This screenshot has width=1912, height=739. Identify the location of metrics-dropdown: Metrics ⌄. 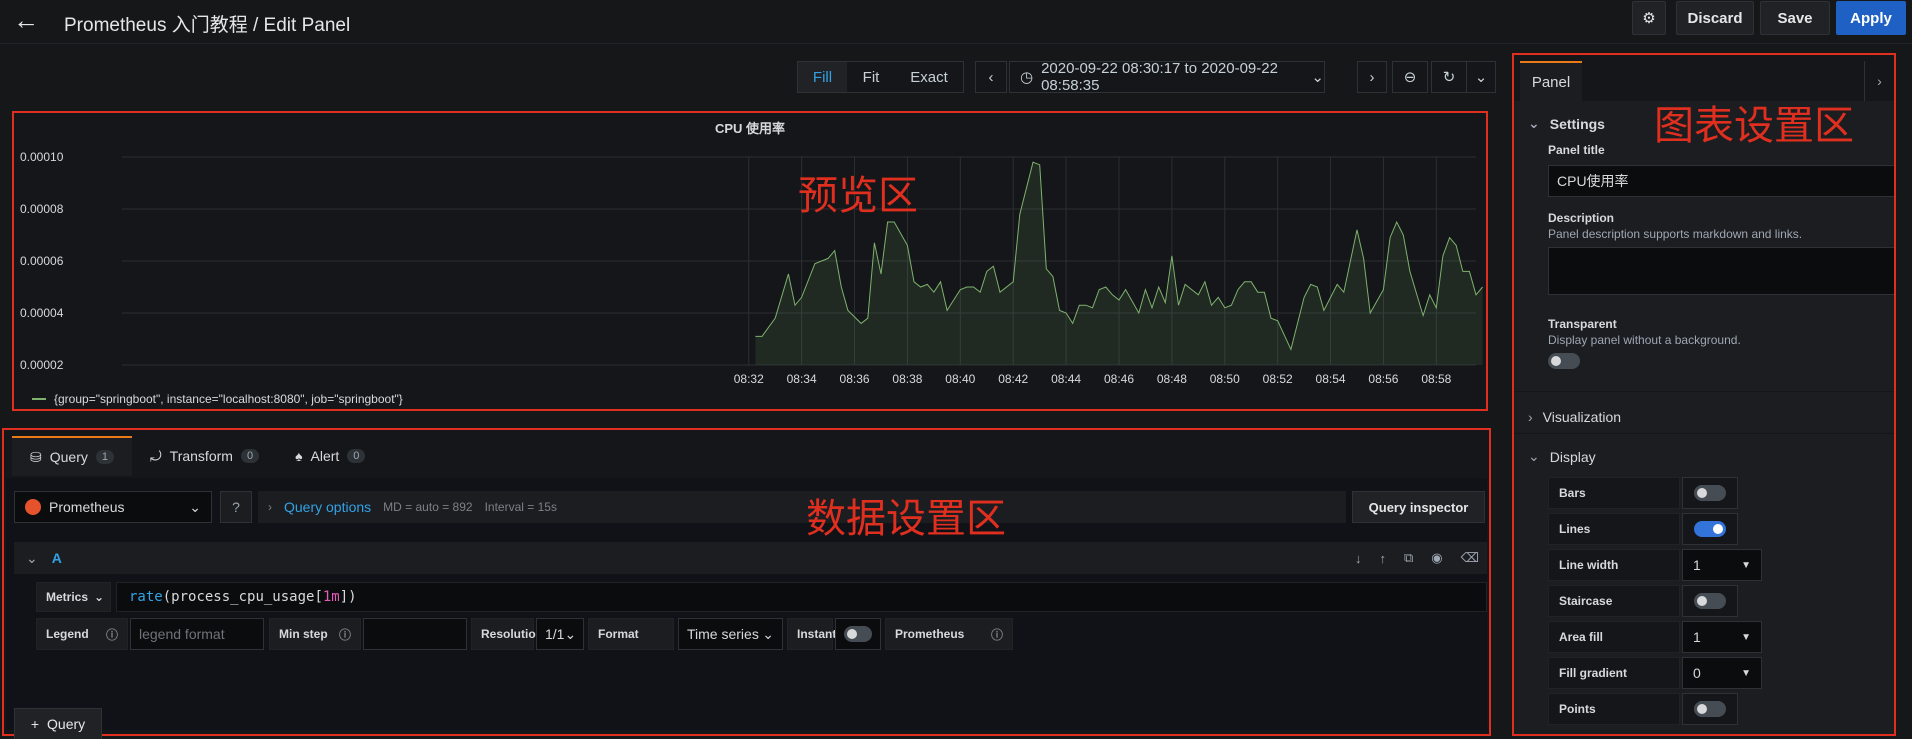
(73, 597).